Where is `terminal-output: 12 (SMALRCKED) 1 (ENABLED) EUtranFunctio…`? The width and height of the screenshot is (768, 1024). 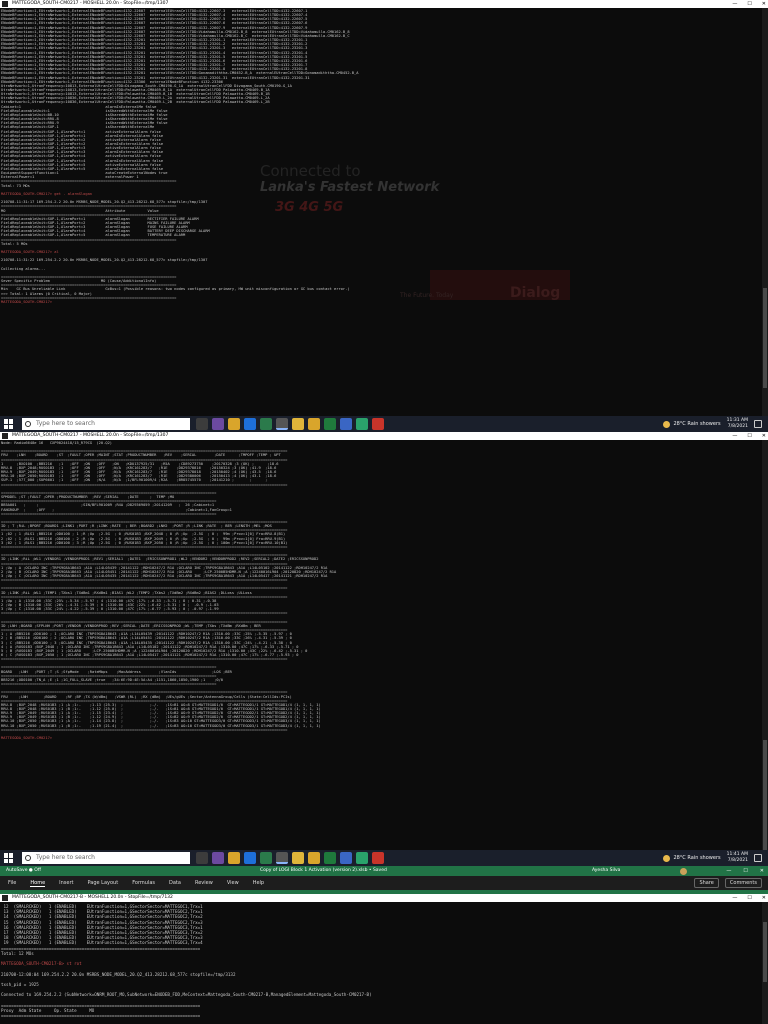 terminal-output: 12 (SMALRCKED) 1 (ENABLED) EUtranFunctio… is located at coordinates (381, 964).